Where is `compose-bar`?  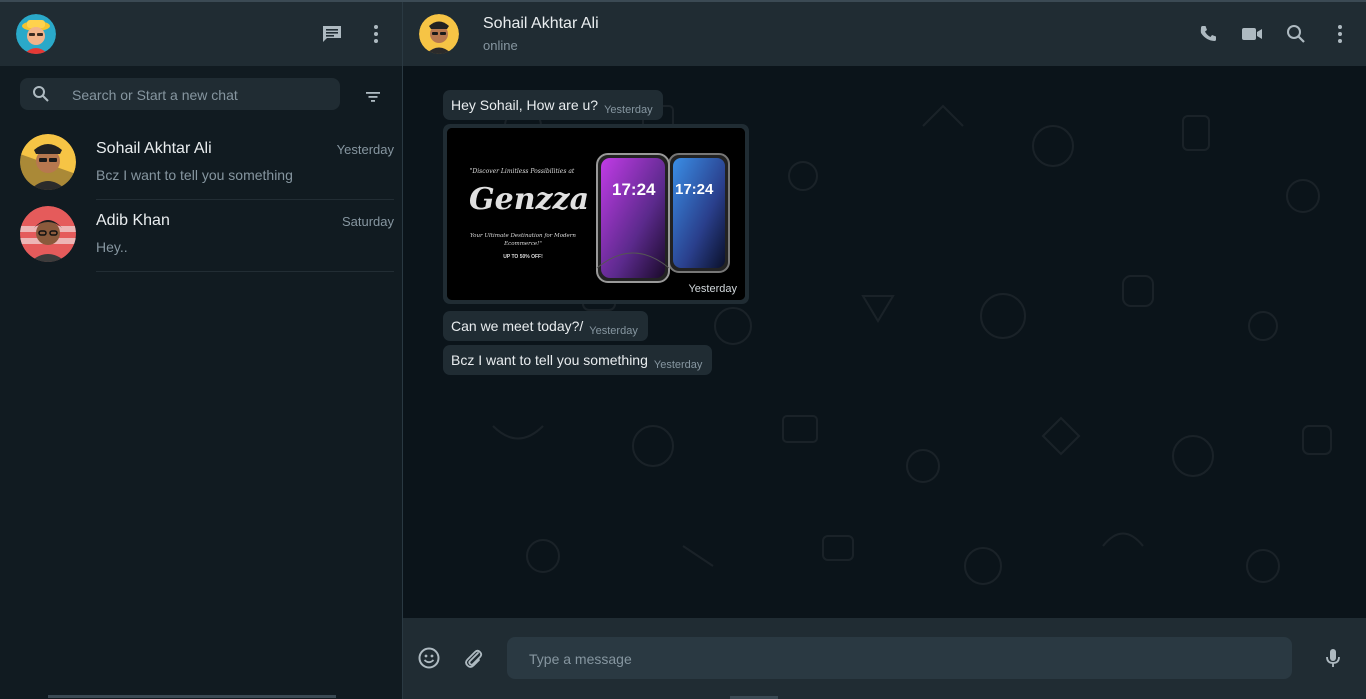 compose-bar is located at coordinates (884, 658).